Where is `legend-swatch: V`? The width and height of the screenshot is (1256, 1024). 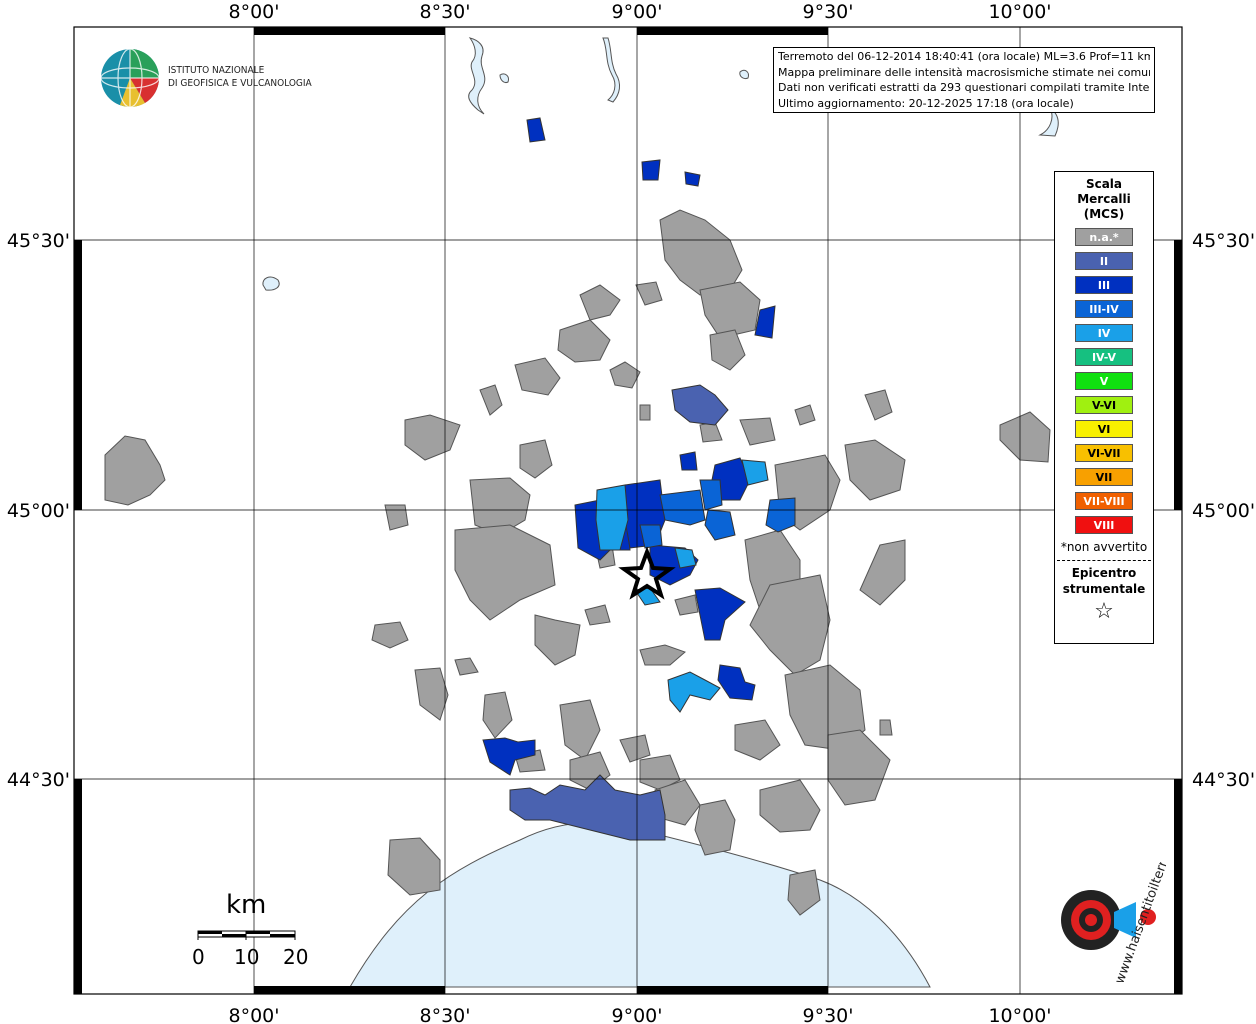
legend-swatch: V is located at coordinates (1104, 381).